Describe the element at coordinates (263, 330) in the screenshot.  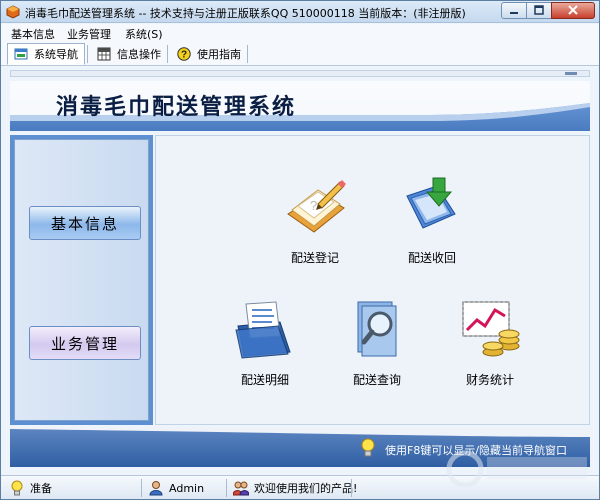
I see `detail-icon` at that location.